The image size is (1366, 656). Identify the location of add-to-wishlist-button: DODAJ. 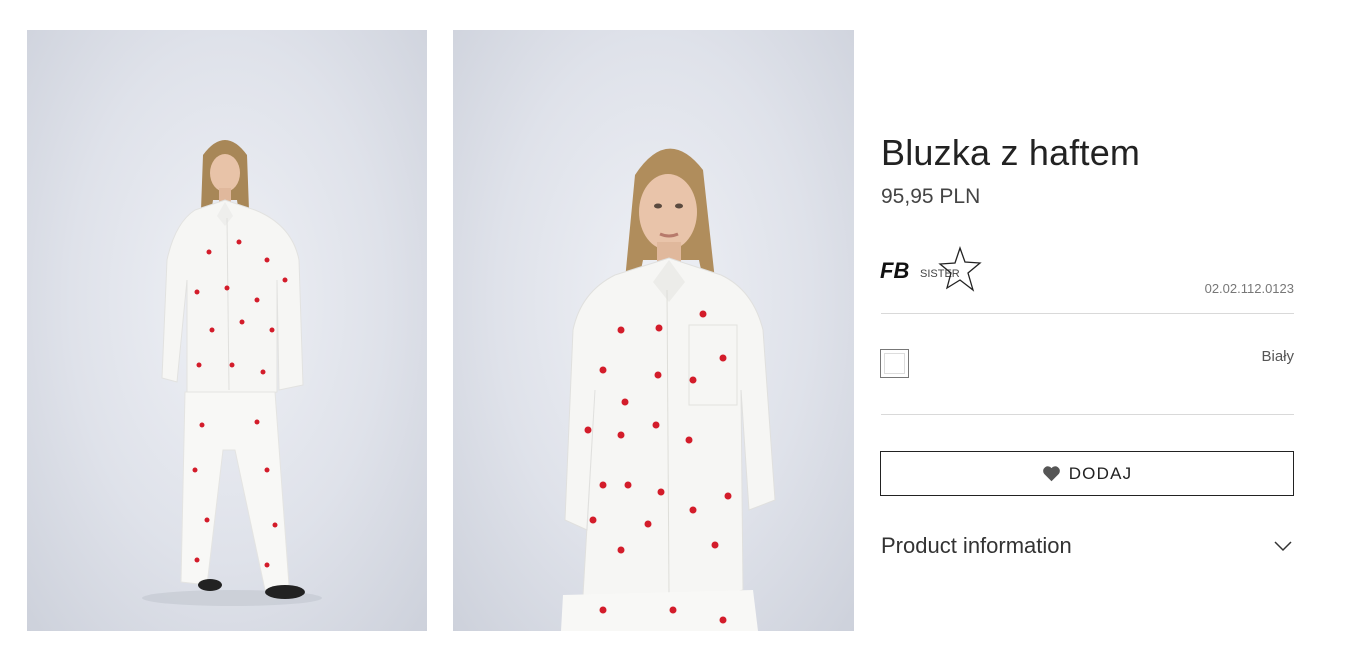
(1087, 473).